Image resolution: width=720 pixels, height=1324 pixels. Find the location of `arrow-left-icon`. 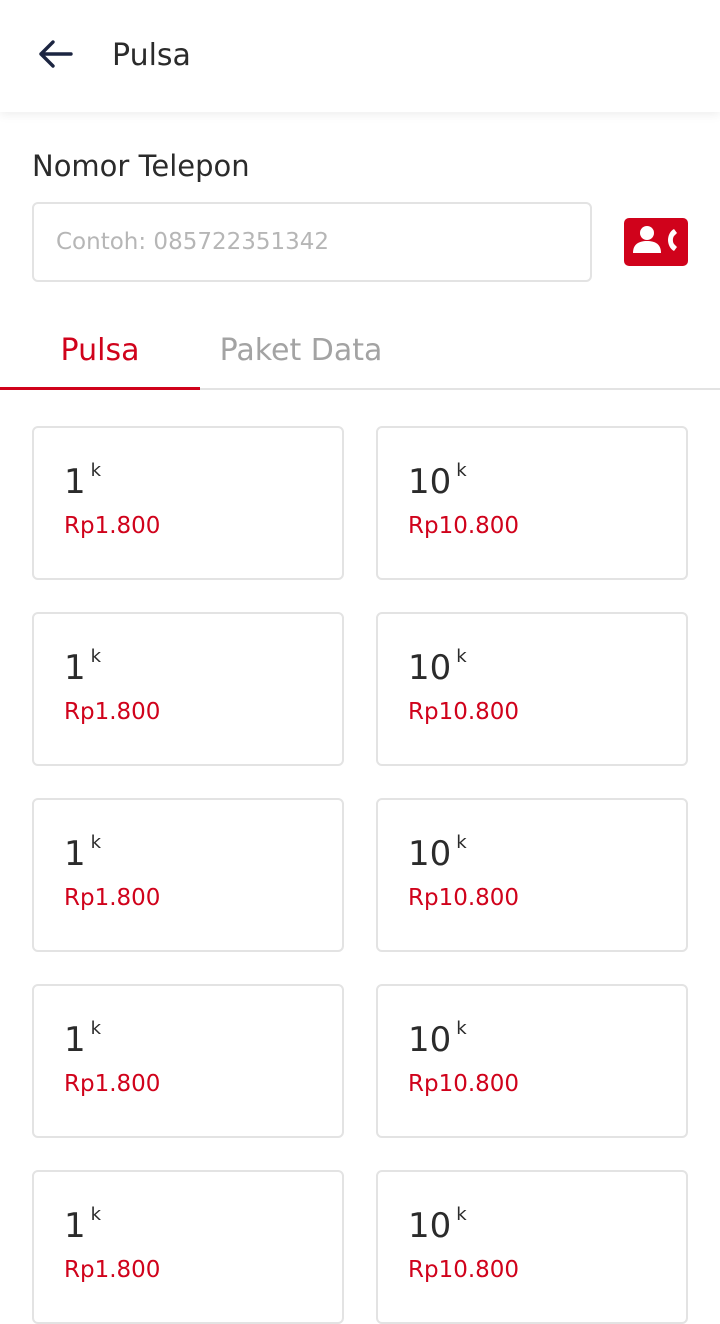

arrow-left-icon is located at coordinates (55, 56).